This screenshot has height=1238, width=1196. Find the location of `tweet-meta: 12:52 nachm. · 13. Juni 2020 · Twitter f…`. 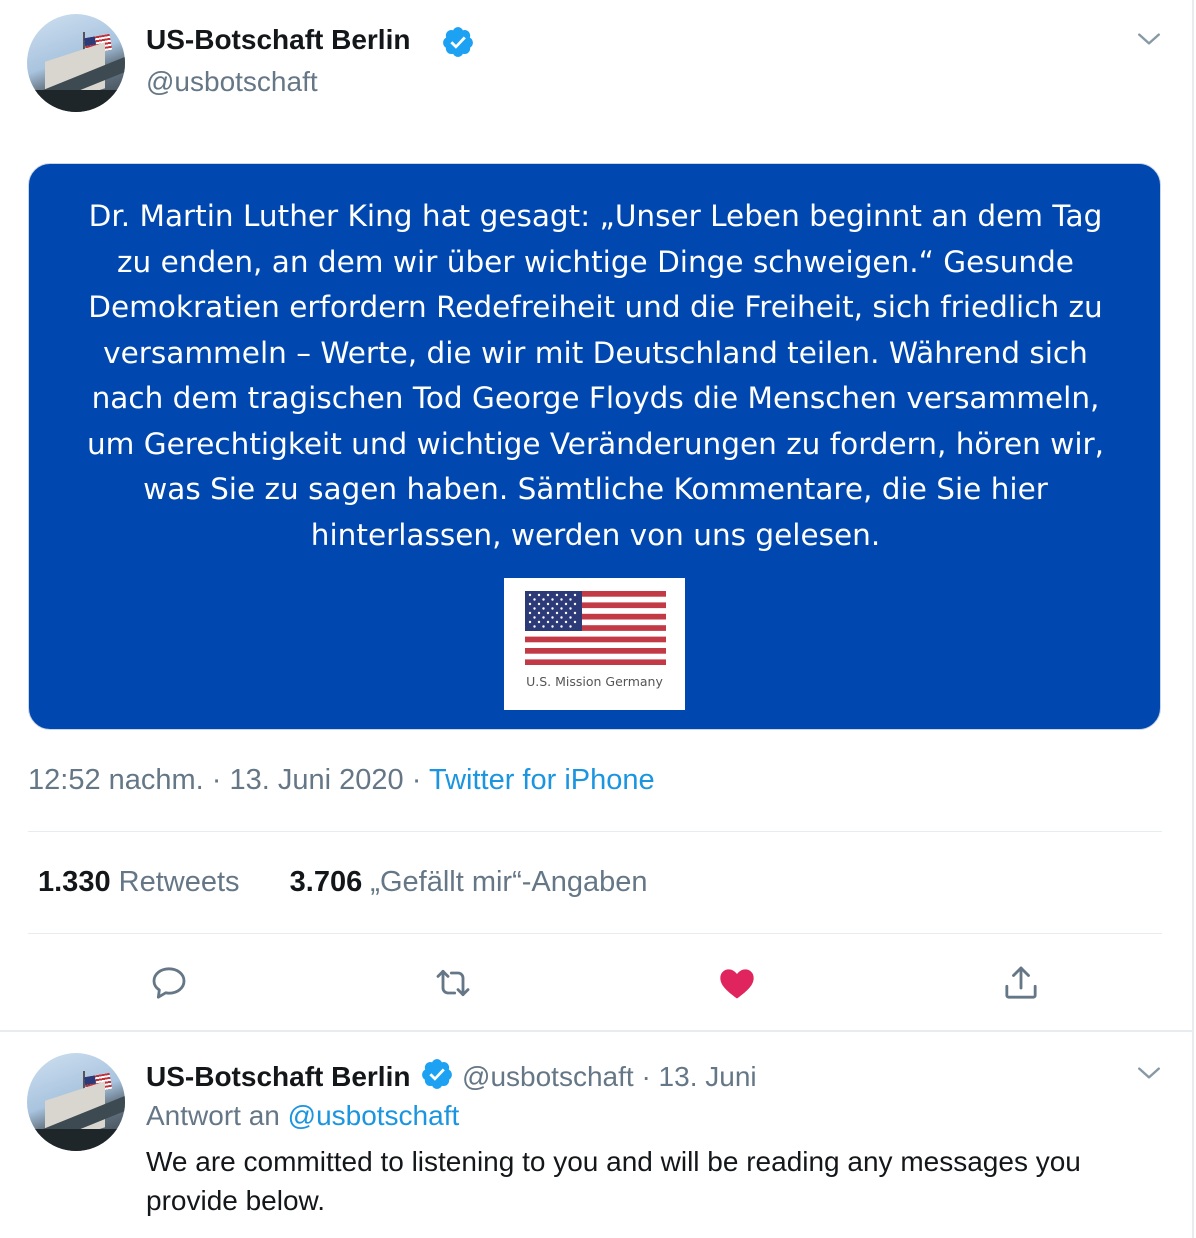

tweet-meta: 12:52 nachm. · 13. Juni 2020 · Twitter f… is located at coordinates (341, 780).